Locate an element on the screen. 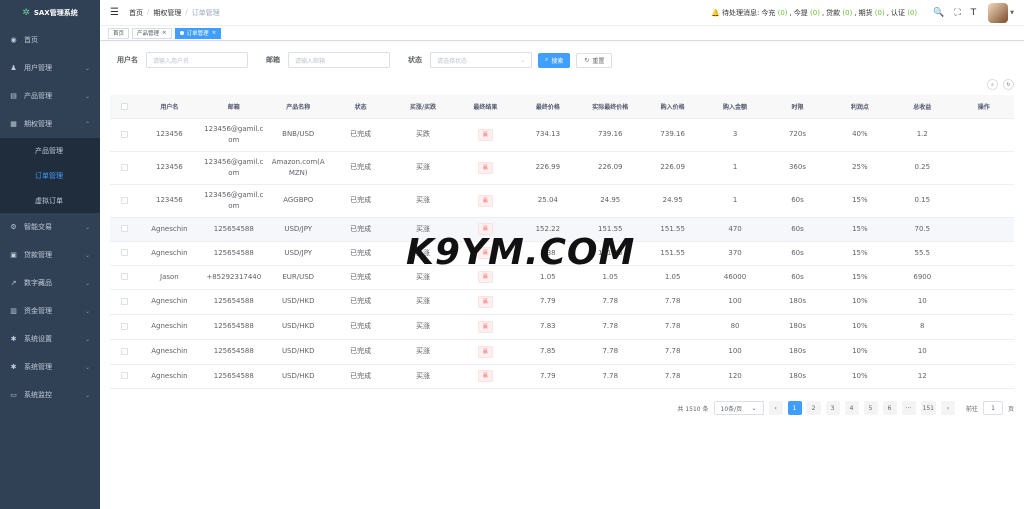  sidebar-item-4: ⚙ 智能交易 ⌄ is located at coordinates (50, 227).